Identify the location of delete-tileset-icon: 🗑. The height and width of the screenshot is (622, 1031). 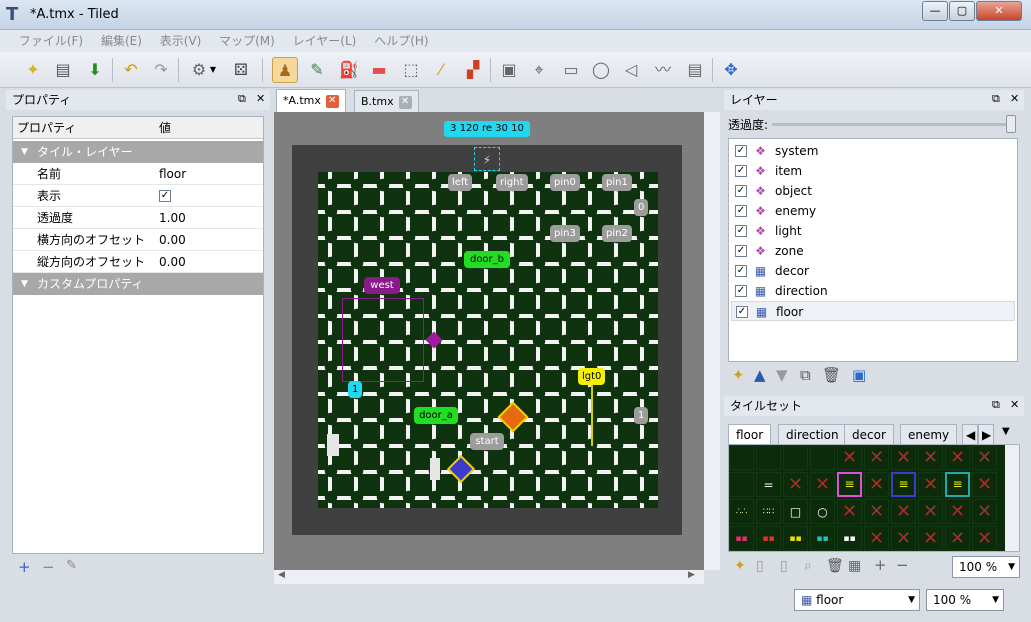
(835, 566).